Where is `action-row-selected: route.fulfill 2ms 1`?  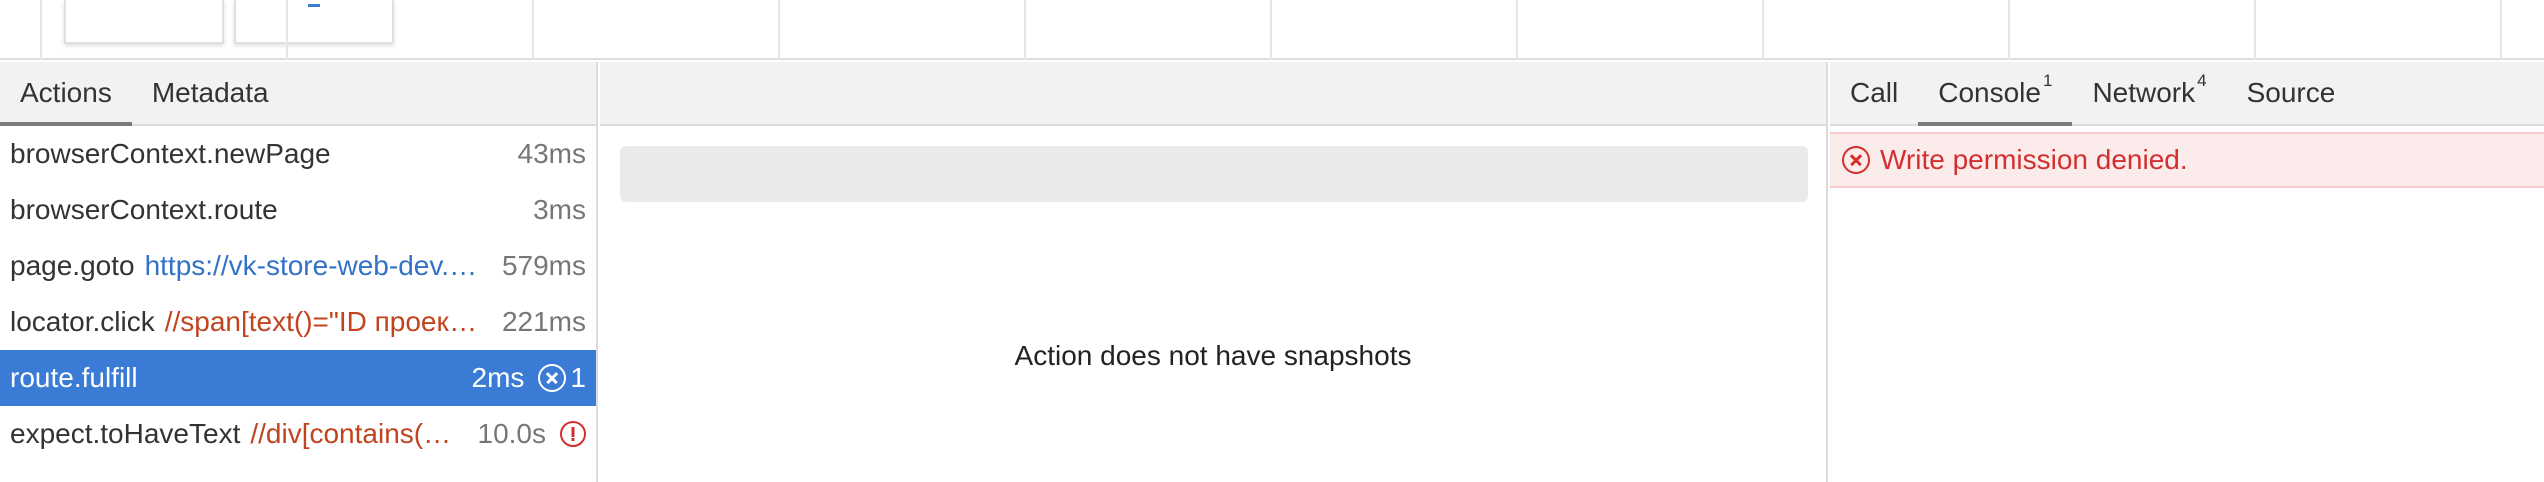
action-row-selected: route.fulfill 2ms 1 is located at coordinates (298, 378).